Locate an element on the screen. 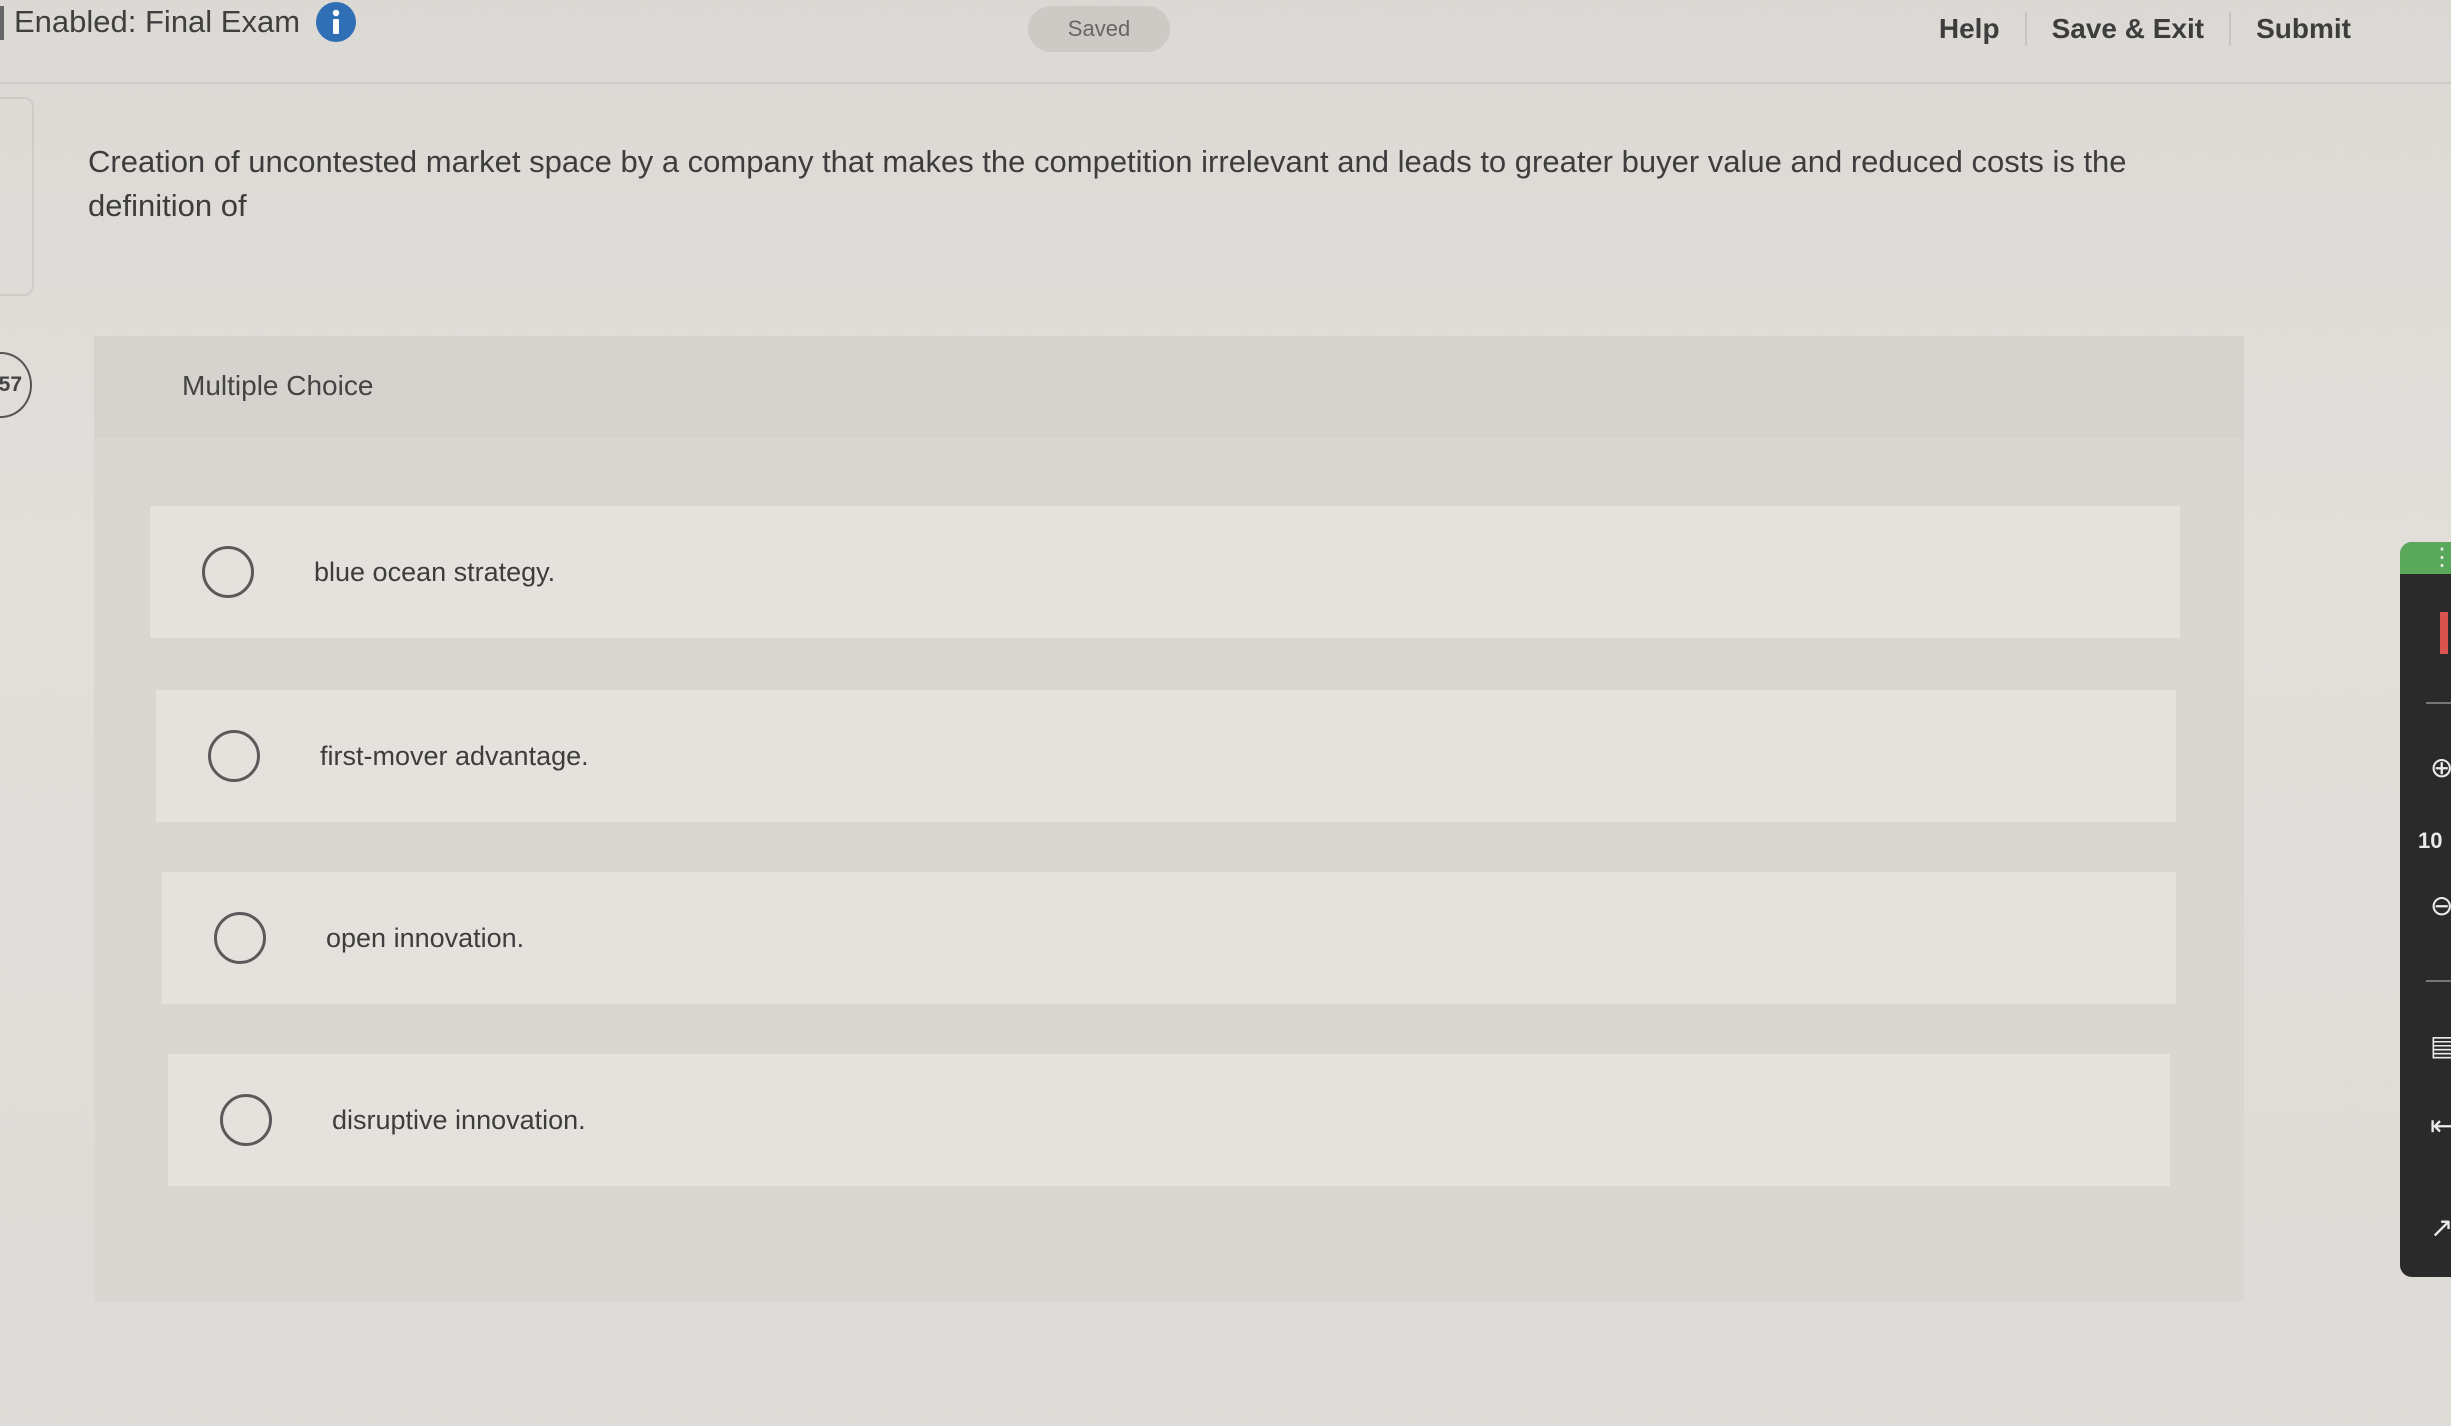 The height and width of the screenshot is (1426, 2451). multiple-choice-header: Multiple Choice is located at coordinates (1169, 387).